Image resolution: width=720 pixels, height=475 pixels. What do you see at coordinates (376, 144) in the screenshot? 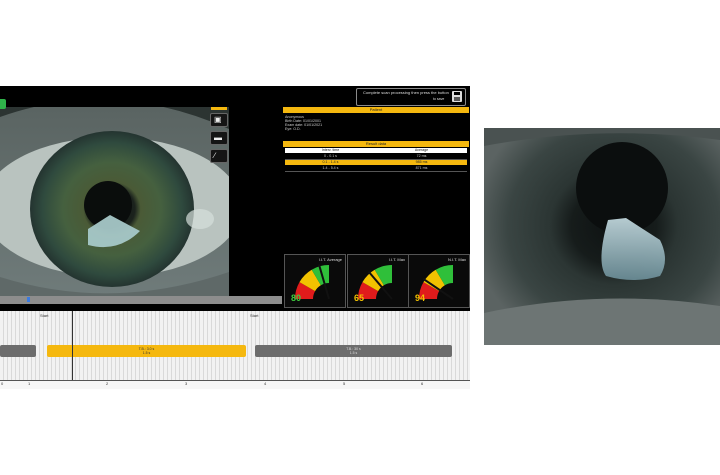
I see `result-header: Result data` at bounding box center [376, 144].